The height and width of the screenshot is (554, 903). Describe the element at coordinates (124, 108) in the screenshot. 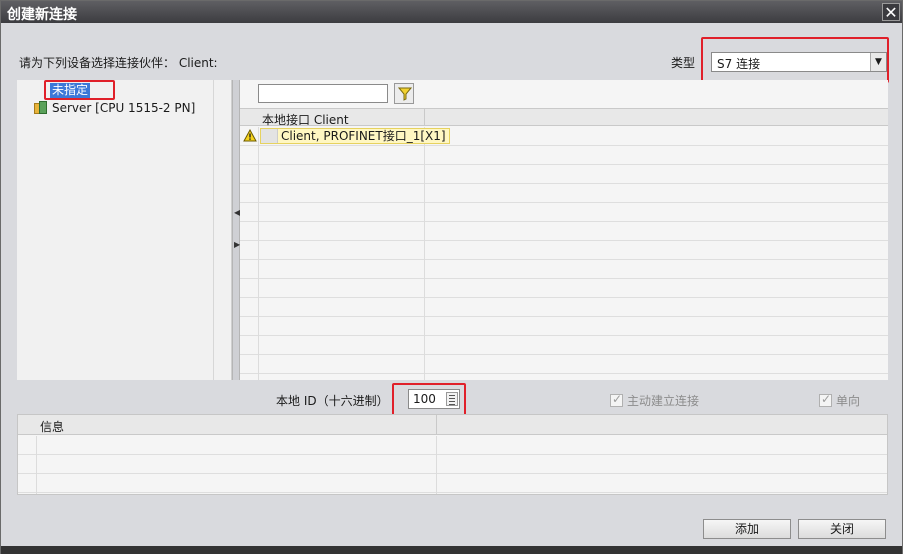

I see `tree-item-server-label: Server [CPU 1515-2 PN]` at that location.